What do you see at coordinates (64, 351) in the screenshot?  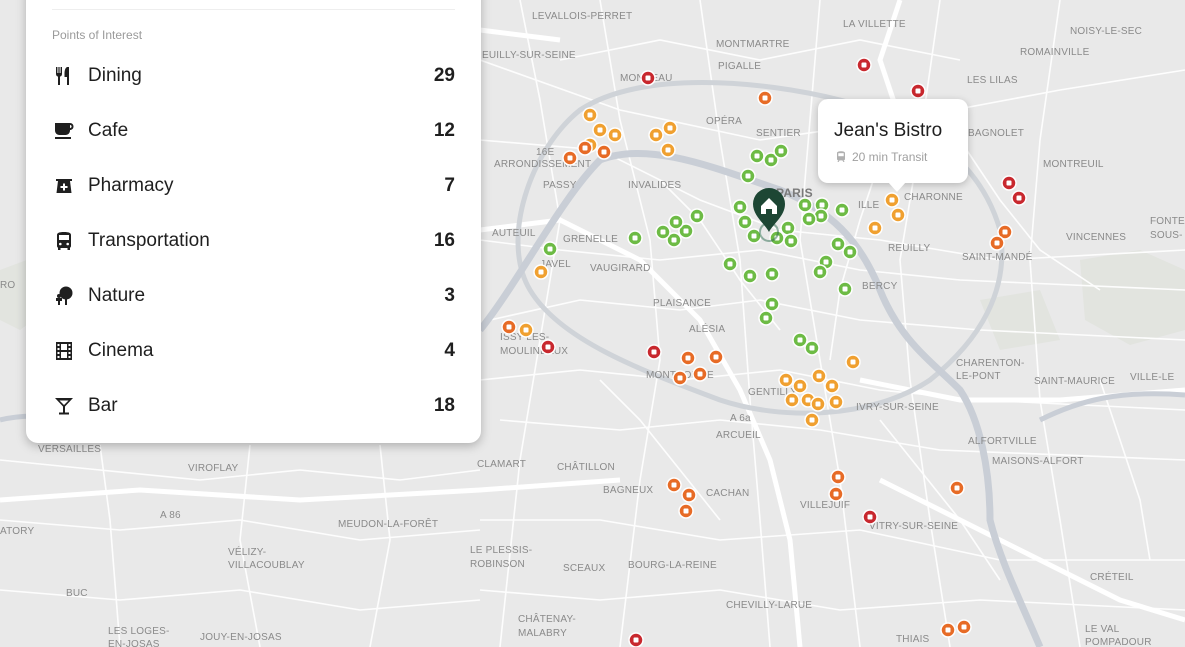 I see `film-icon` at bounding box center [64, 351].